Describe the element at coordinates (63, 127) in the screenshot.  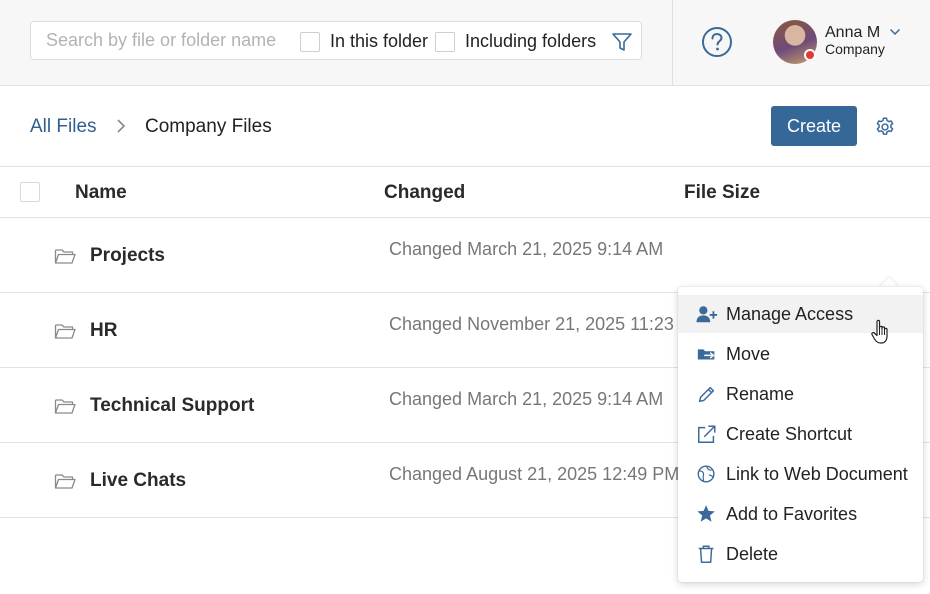
I see `breadcrumb-all-files: All Files` at that location.